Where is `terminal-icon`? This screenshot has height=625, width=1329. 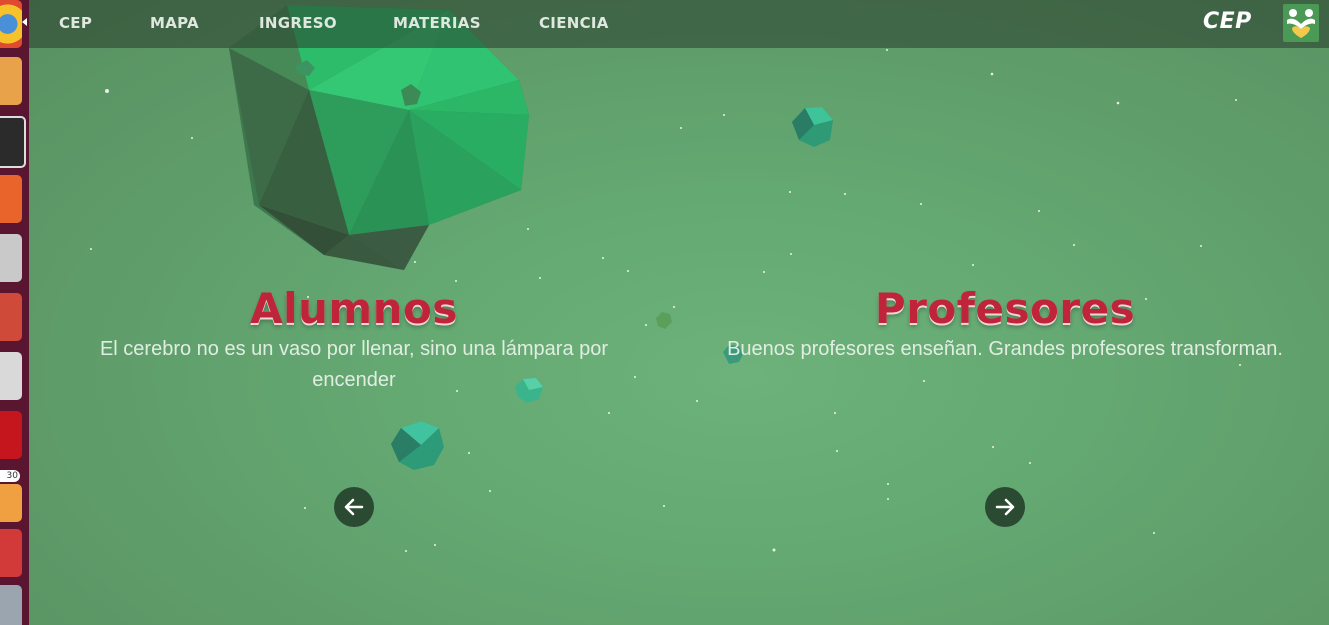
terminal-icon is located at coordinates (13, 142).